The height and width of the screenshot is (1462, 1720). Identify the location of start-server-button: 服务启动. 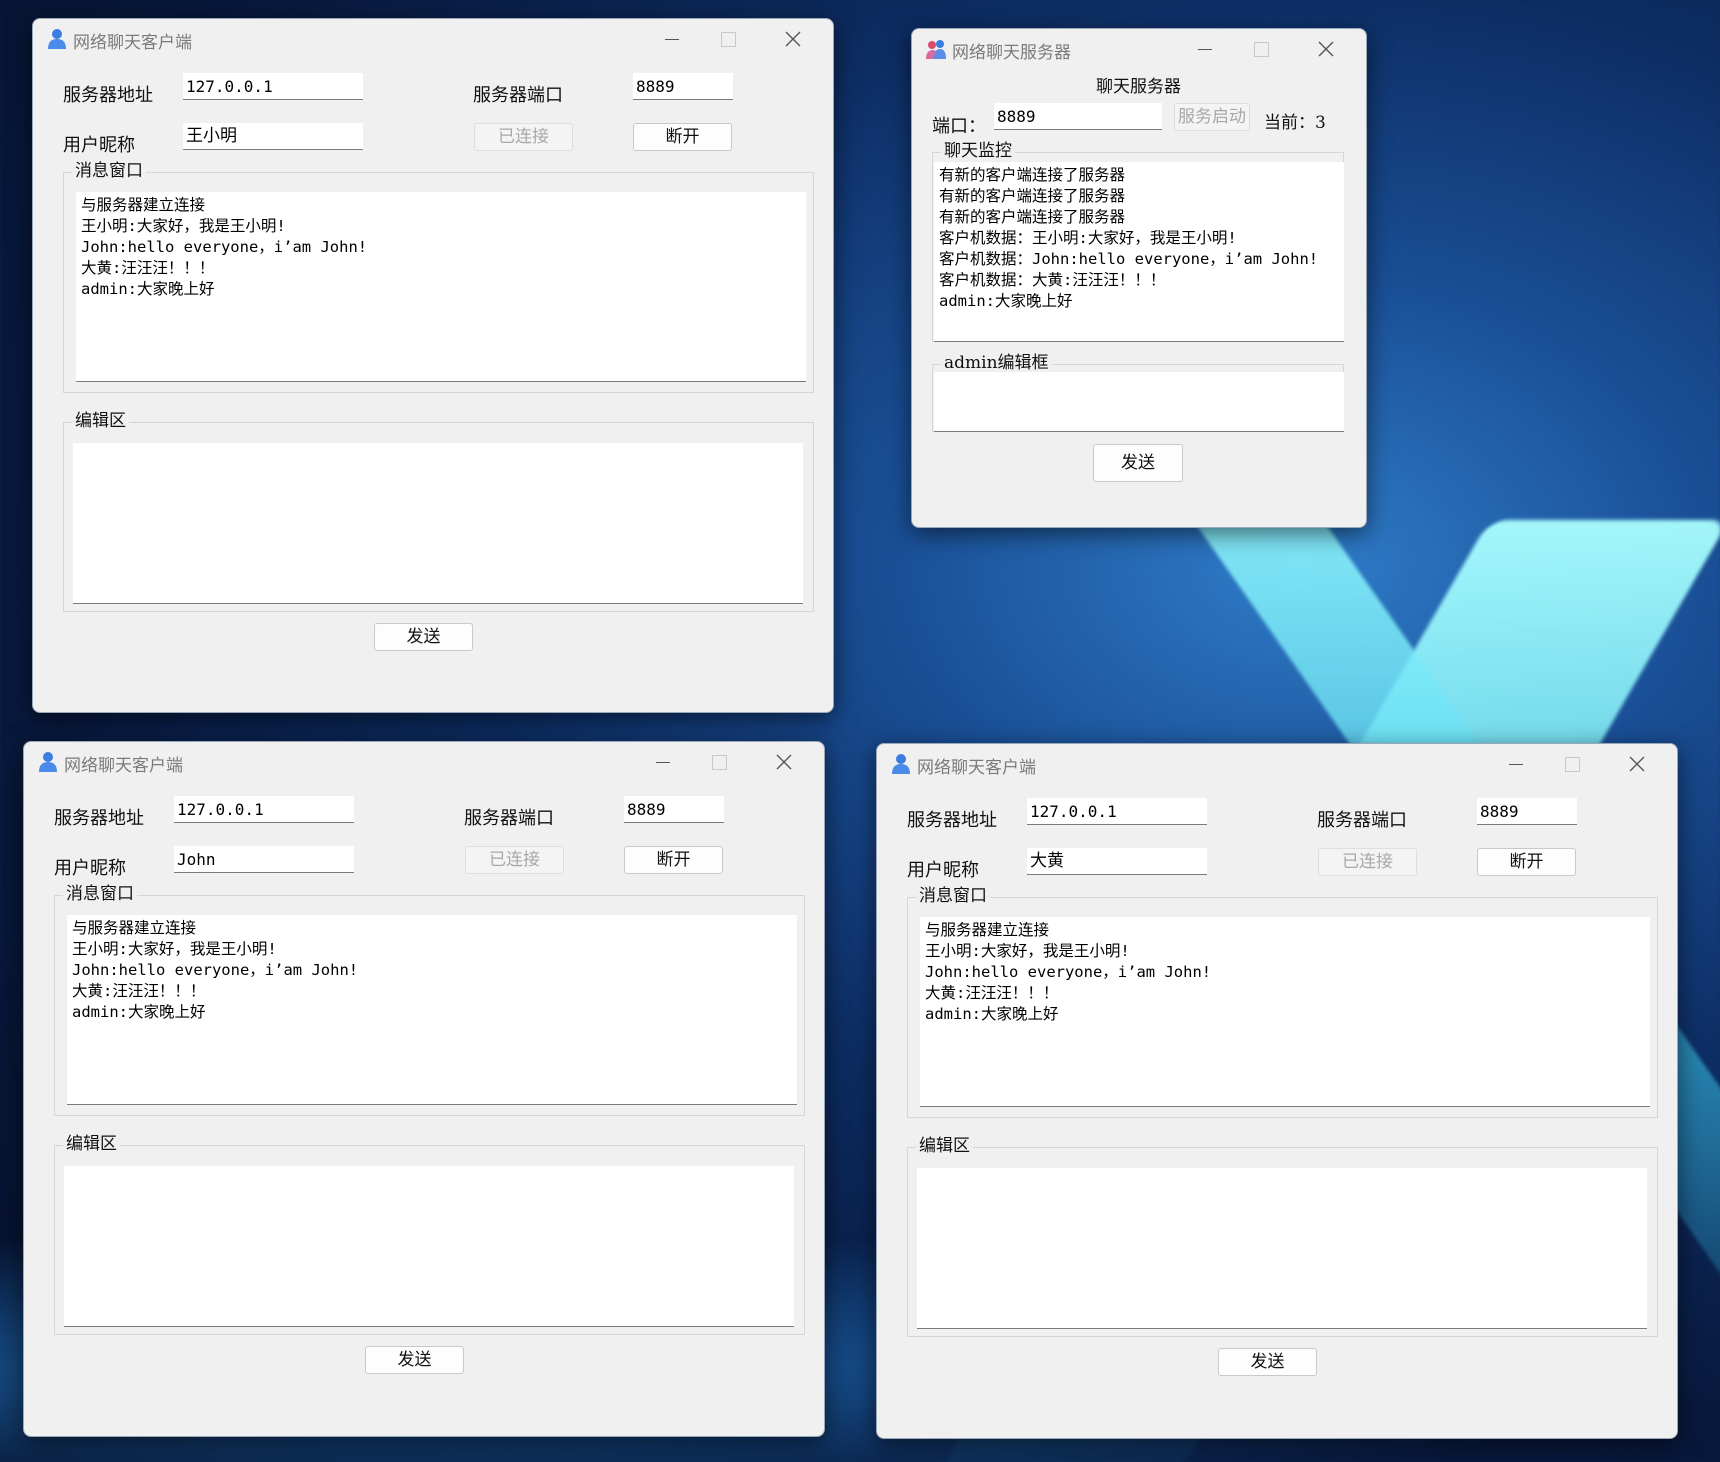
(1212, 117).